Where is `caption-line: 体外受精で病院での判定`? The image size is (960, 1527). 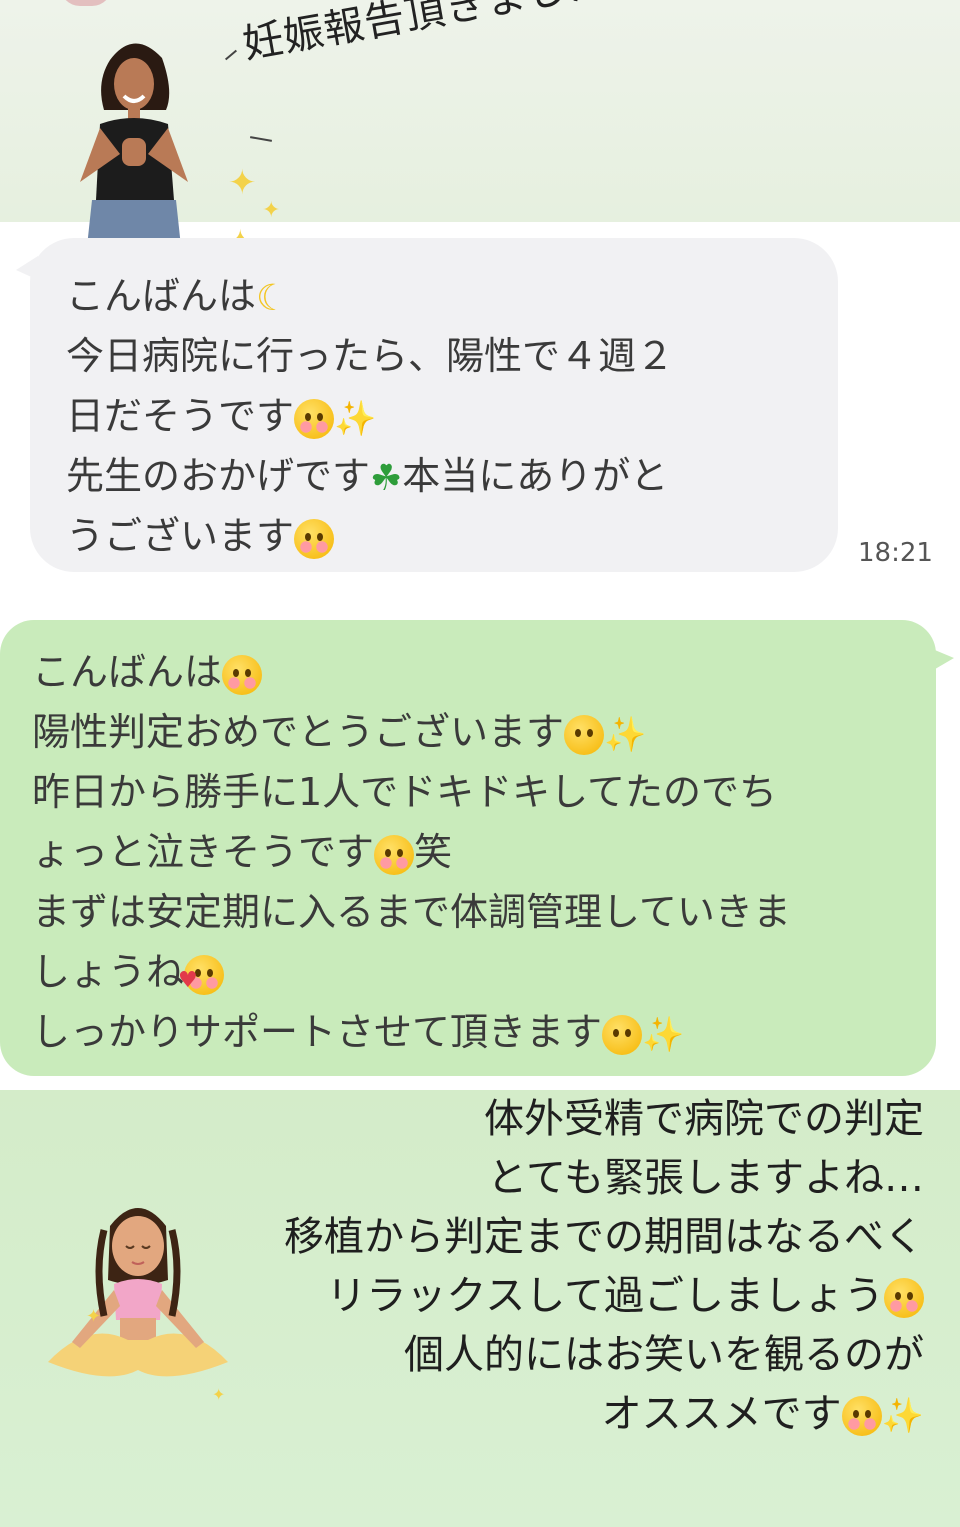
caption-line: 体外受精で病院での判定 is located at coordinates (704, 1119).